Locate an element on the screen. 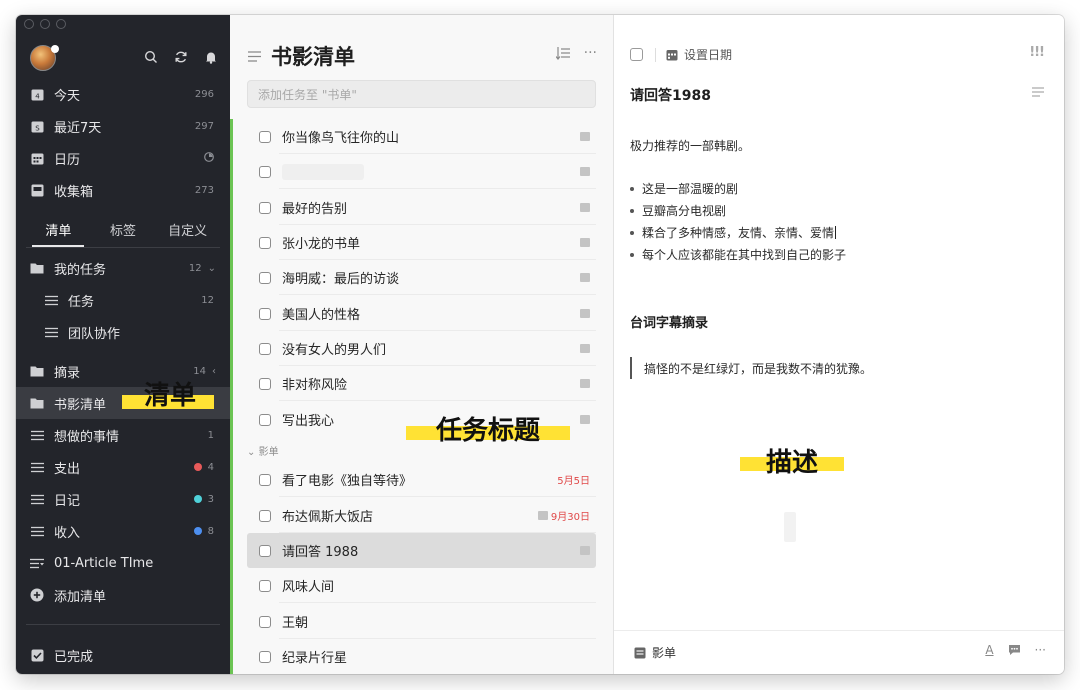 This screenshot has width=1080, height=690. sidebar-toolbar is located at coordinates (181, 57).